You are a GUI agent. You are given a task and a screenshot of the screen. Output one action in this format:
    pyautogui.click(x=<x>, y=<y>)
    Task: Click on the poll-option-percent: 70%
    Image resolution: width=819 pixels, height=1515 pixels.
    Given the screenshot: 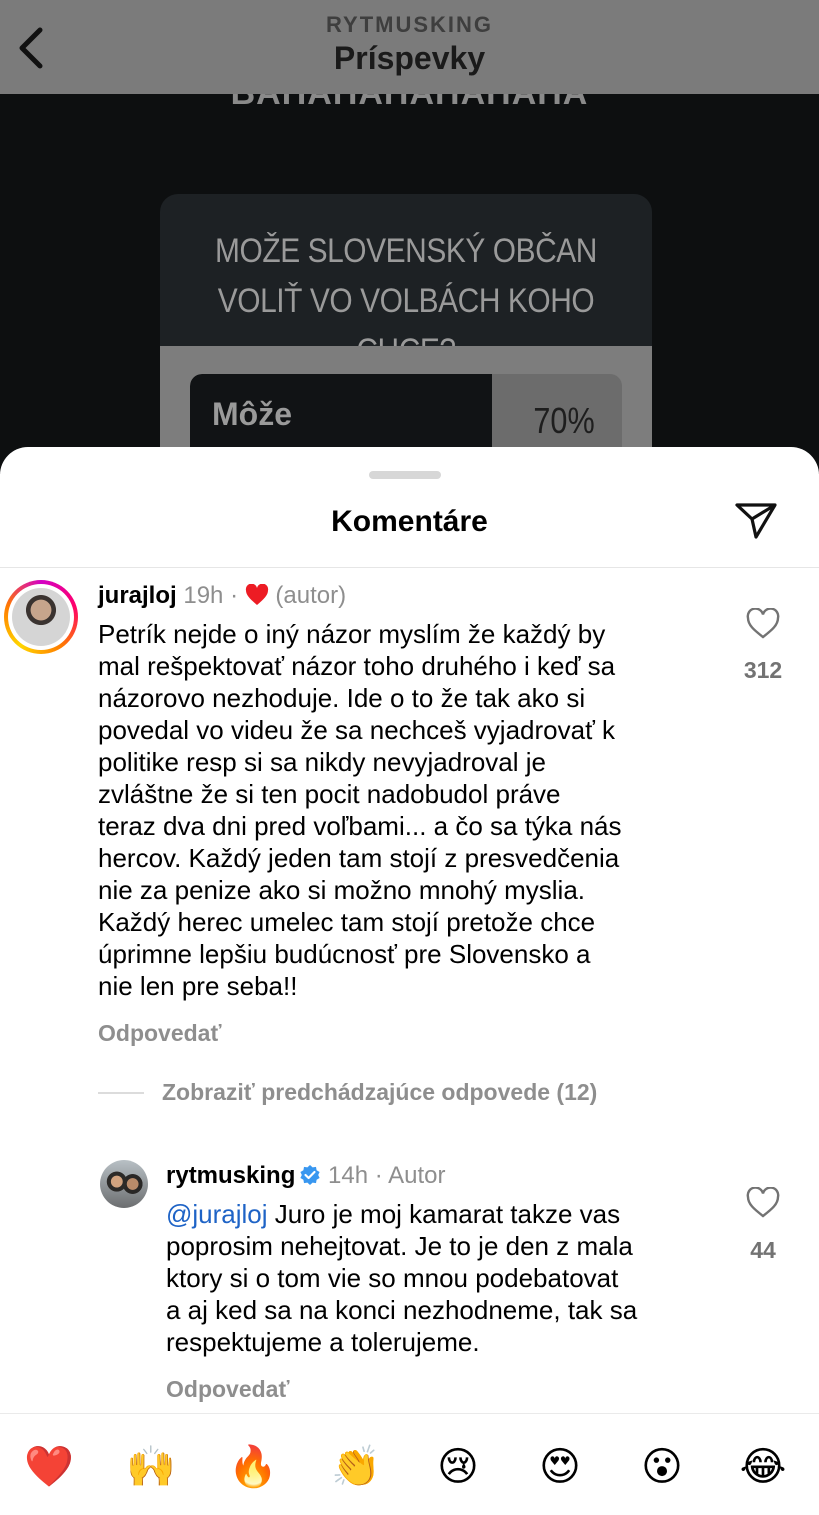 What is the action you would take?
    pyautogui.click(x=564, y=420)
    